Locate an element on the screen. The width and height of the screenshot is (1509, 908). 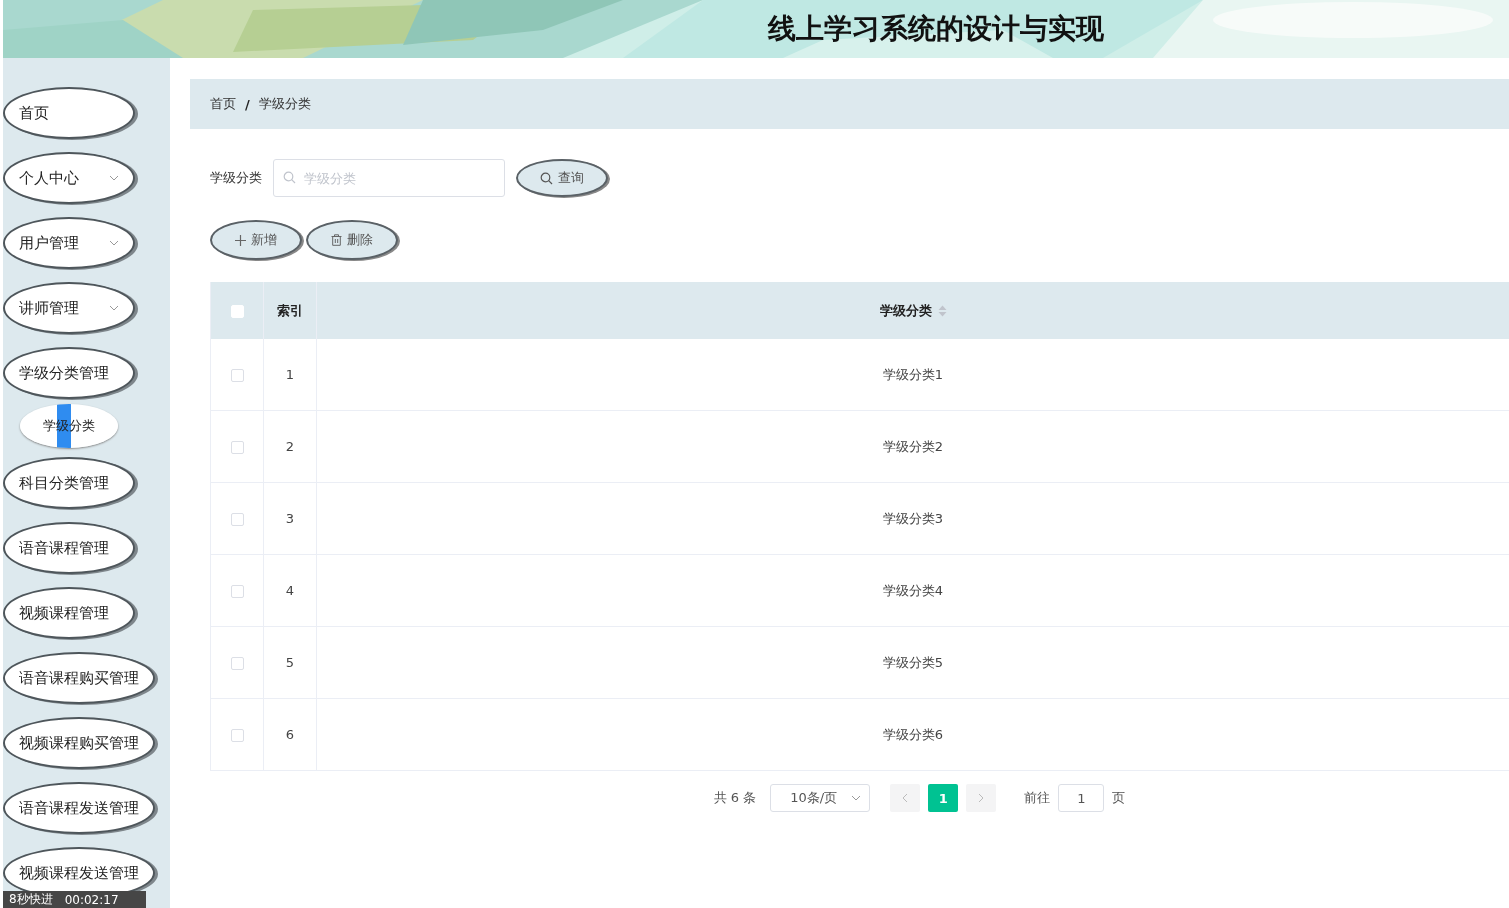
prev-page-button is located at coordinates (905, 798).